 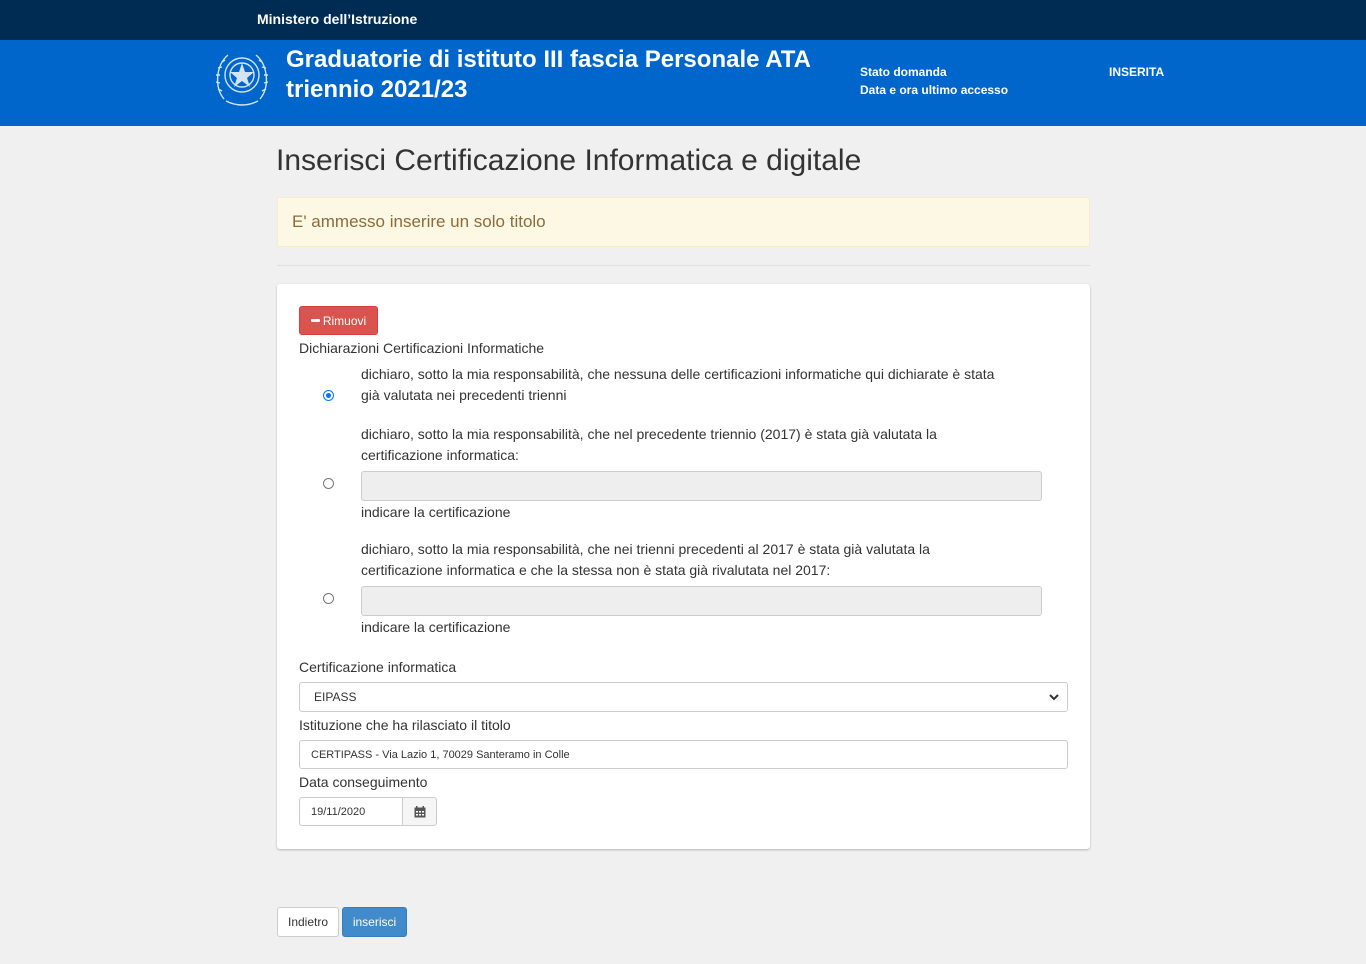 I want to click on date-picker-button, so click(x=419, y=811).